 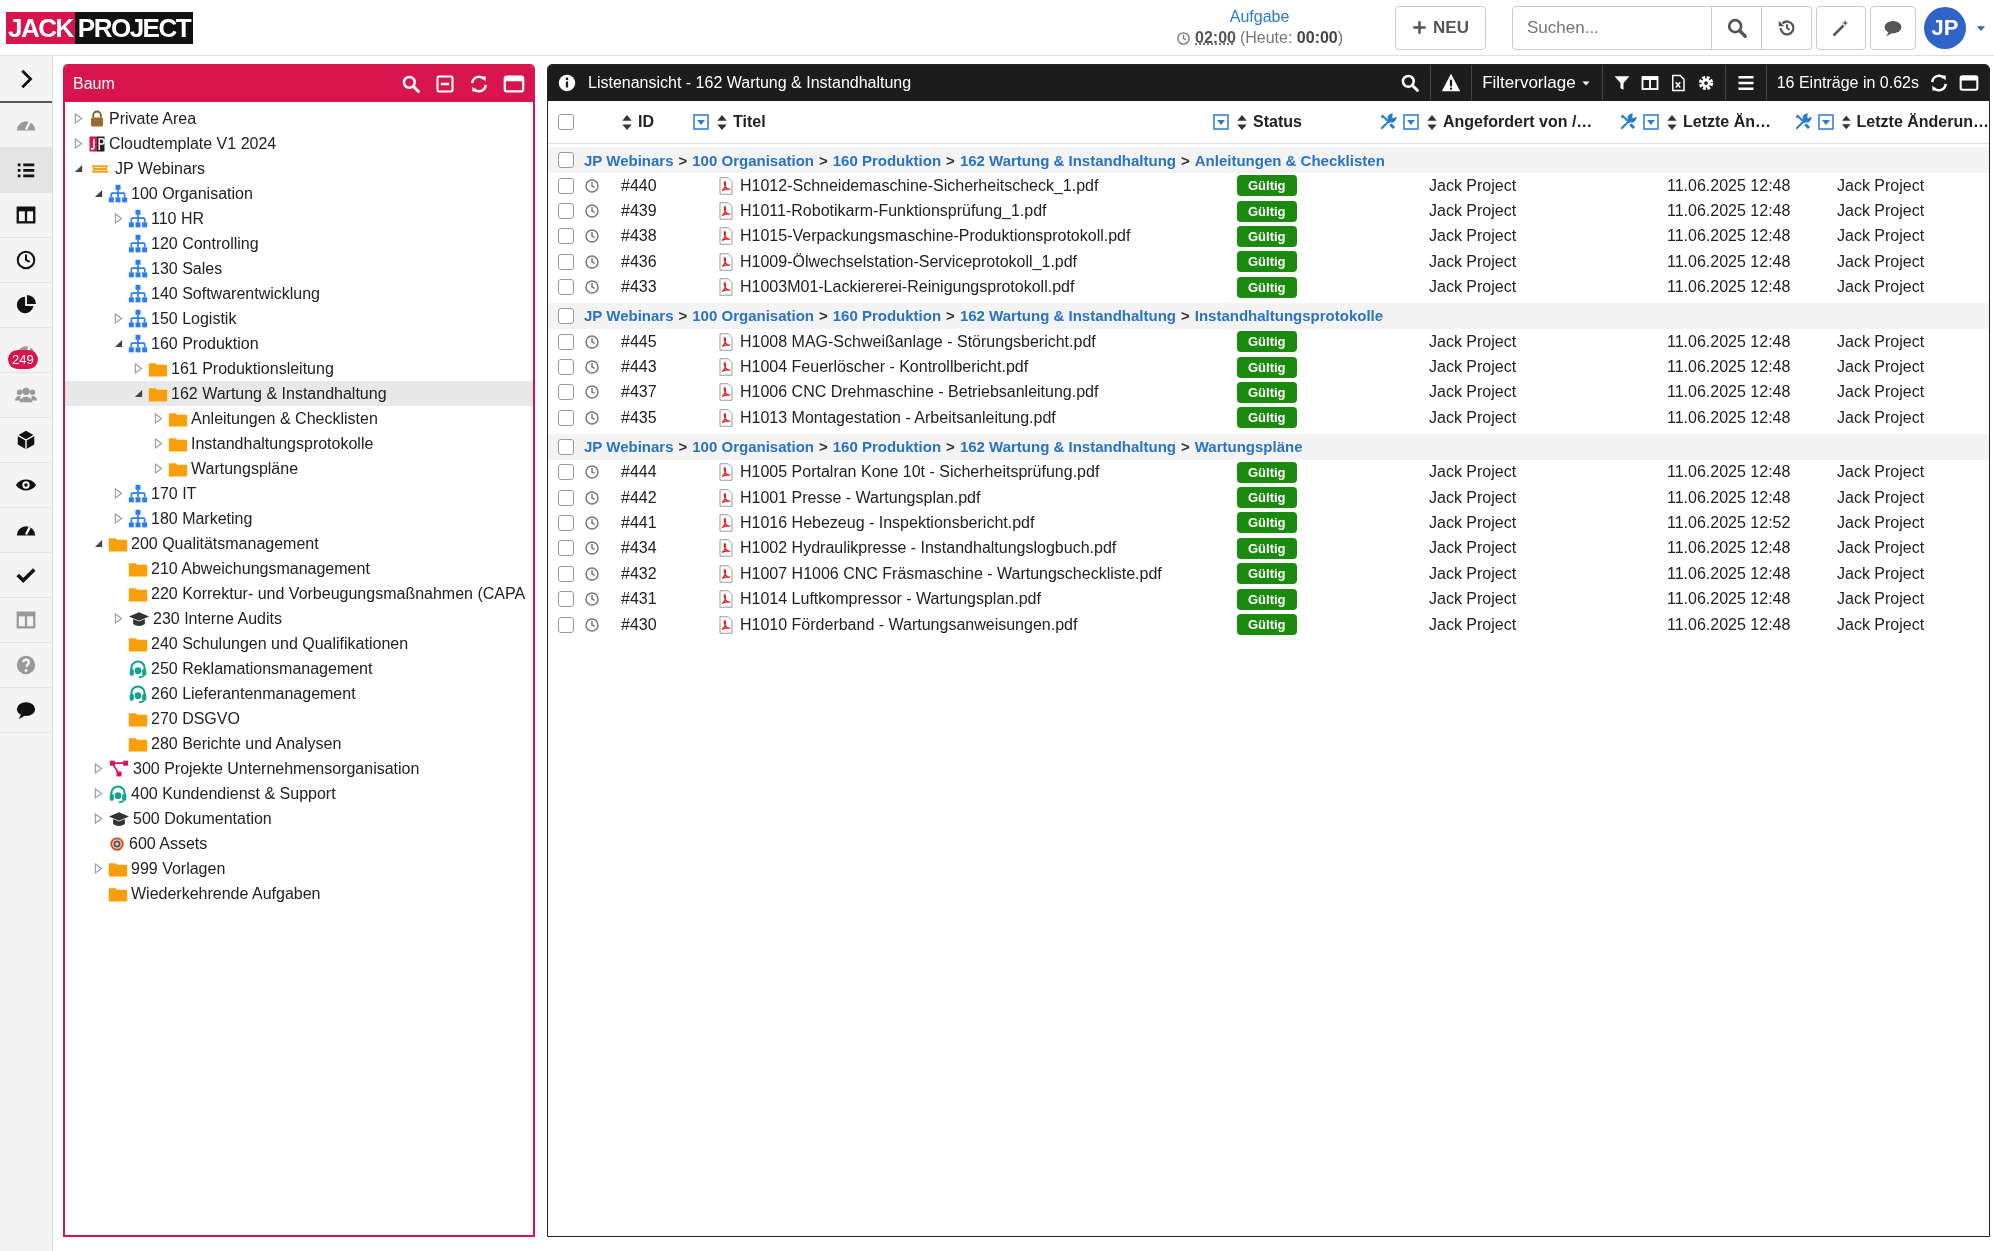 What do you see at coordinates (299, 118) in the screenshot?
I see `tree-item: Private Area` at bounding box center [299, 118].